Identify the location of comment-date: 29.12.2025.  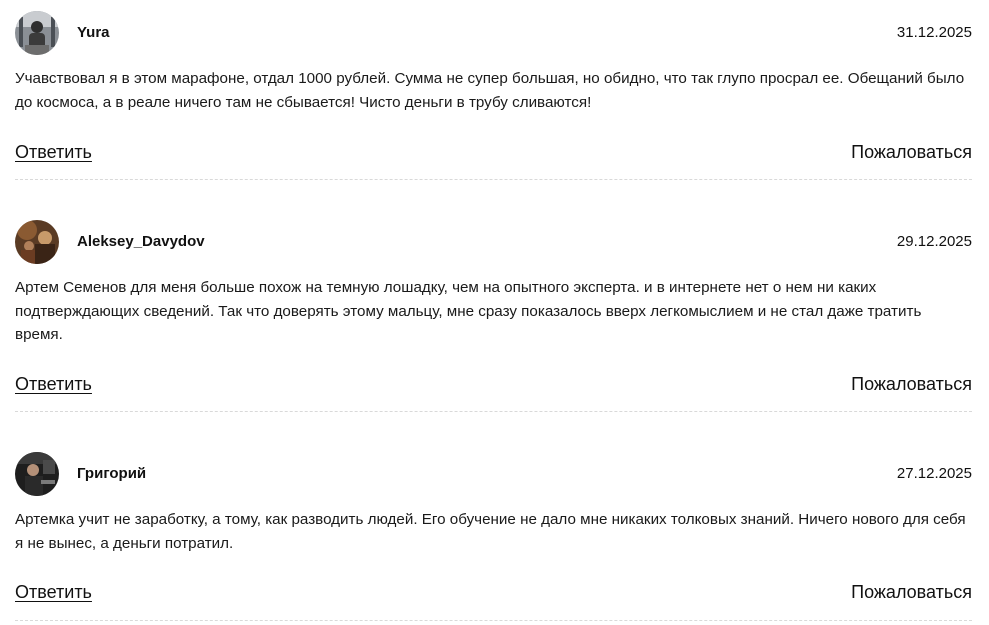
(934, 241).